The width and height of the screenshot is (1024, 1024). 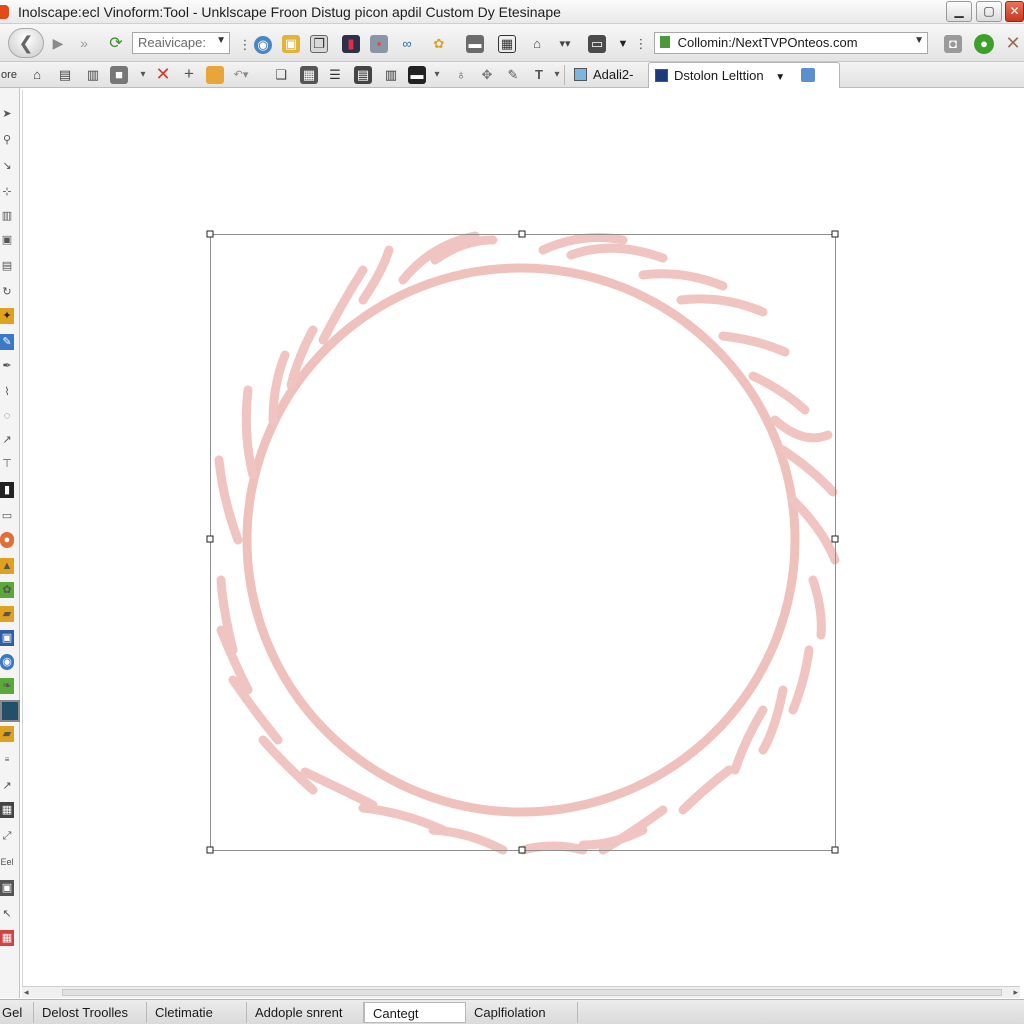 What do you see at coordinates (363, 75) in the screenshot?
I see `table-icon: ▤` at bounding box center [363, 75].